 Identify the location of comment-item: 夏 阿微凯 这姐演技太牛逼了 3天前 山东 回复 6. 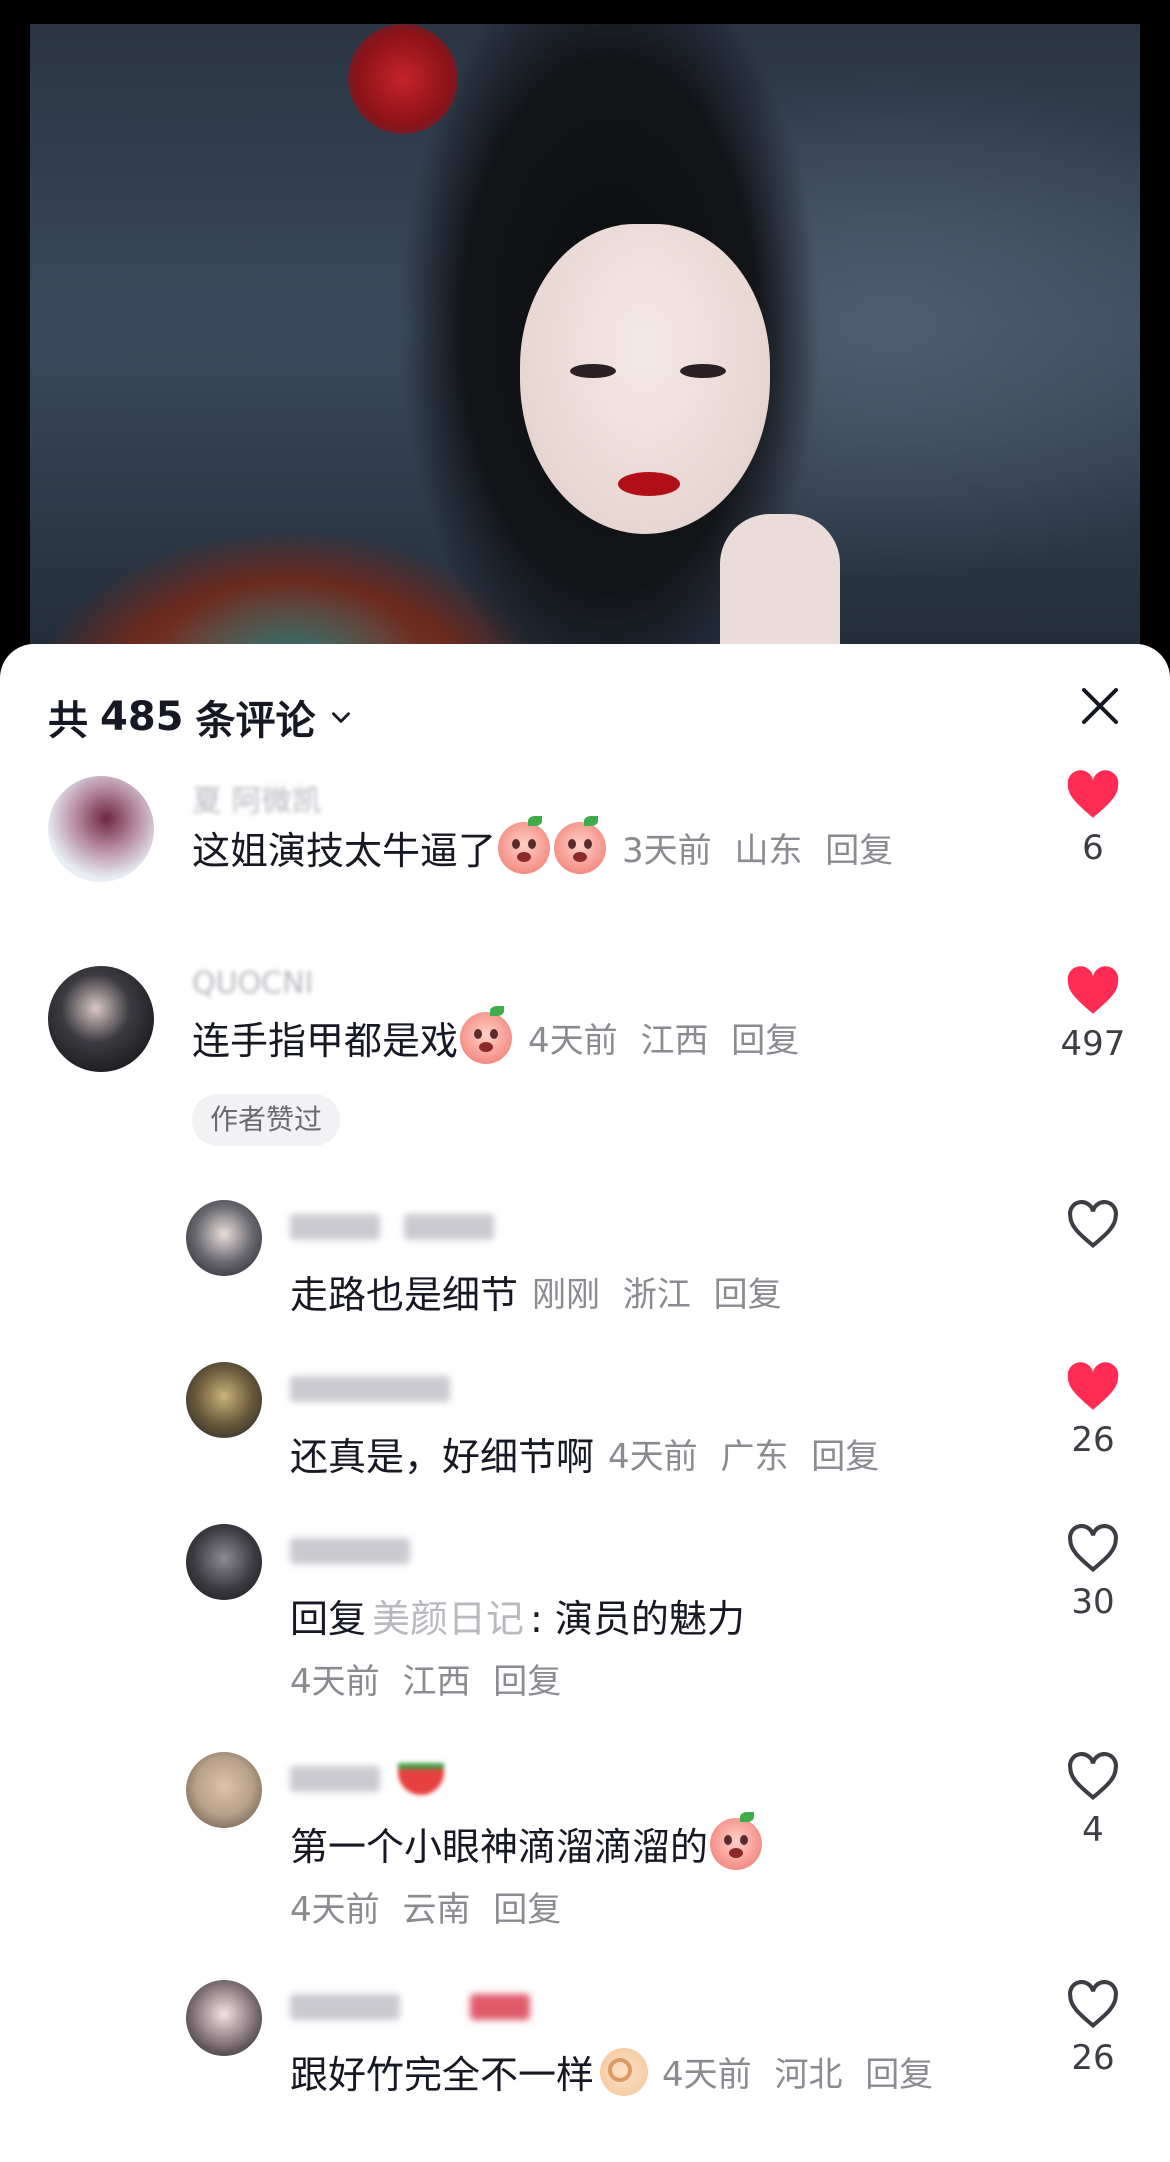
(585, 838).